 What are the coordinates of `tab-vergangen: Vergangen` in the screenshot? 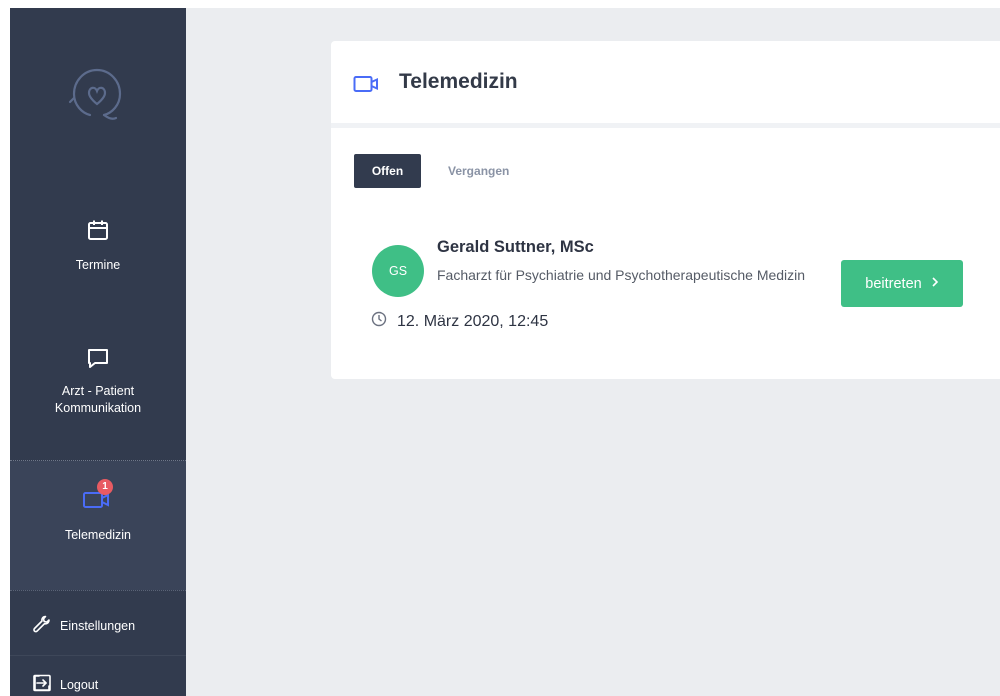 It's located at (478, 171).